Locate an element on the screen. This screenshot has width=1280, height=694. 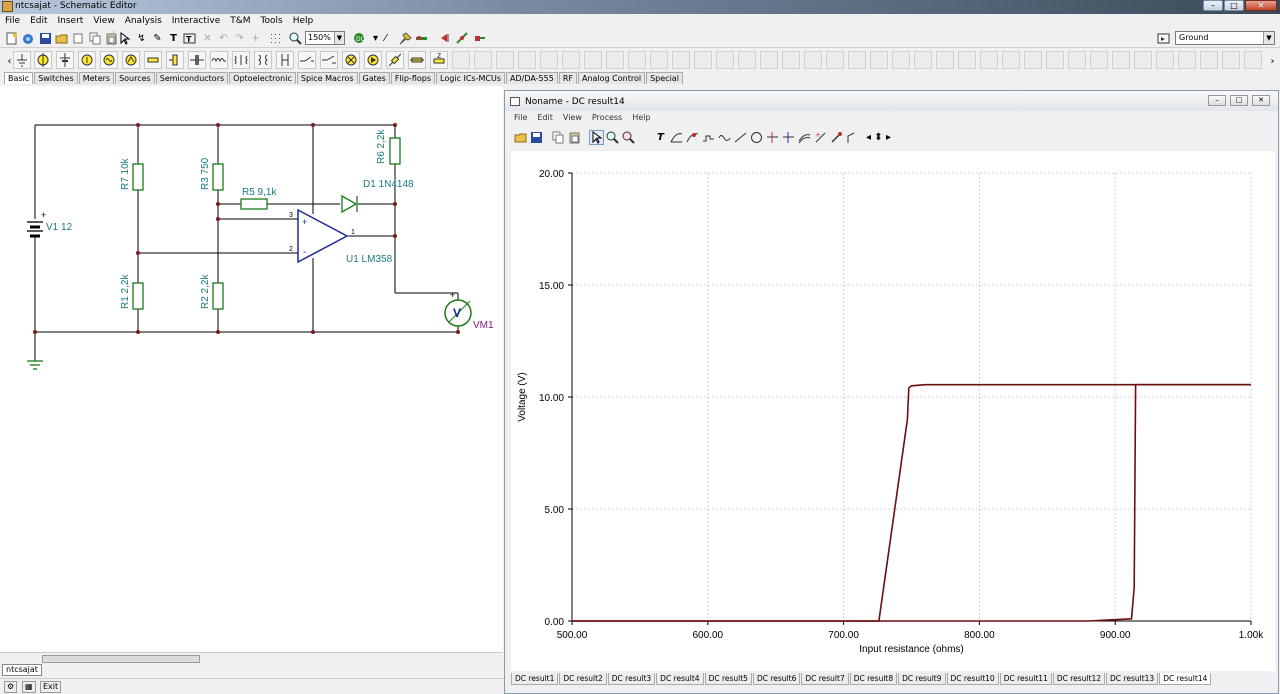
menu-help: Help is located at coordinates (303, 21).